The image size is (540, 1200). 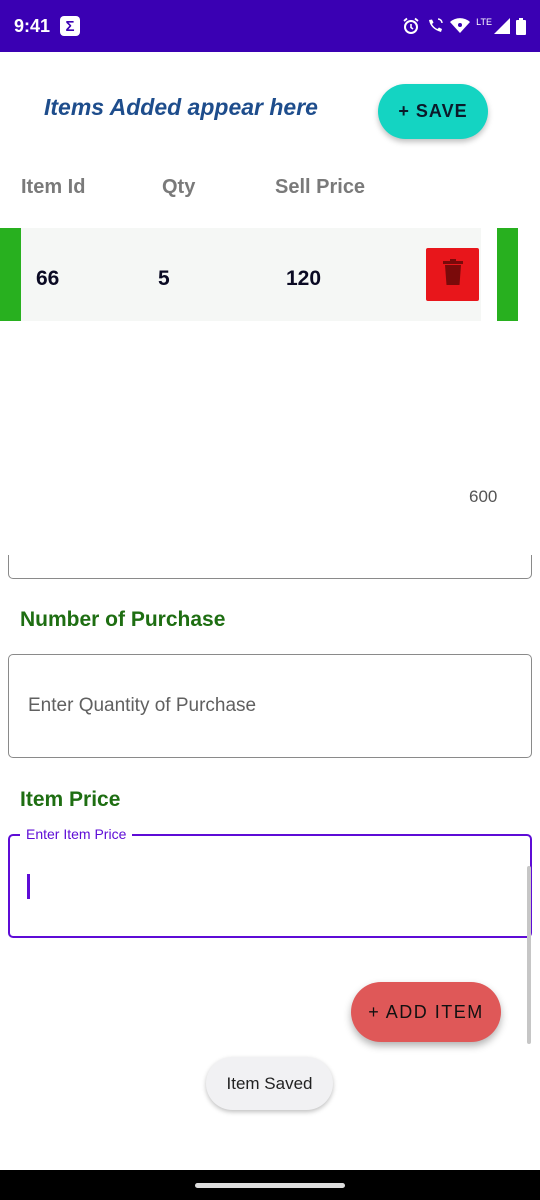 I want to click on trash-icon, so click(x=452, y=274).